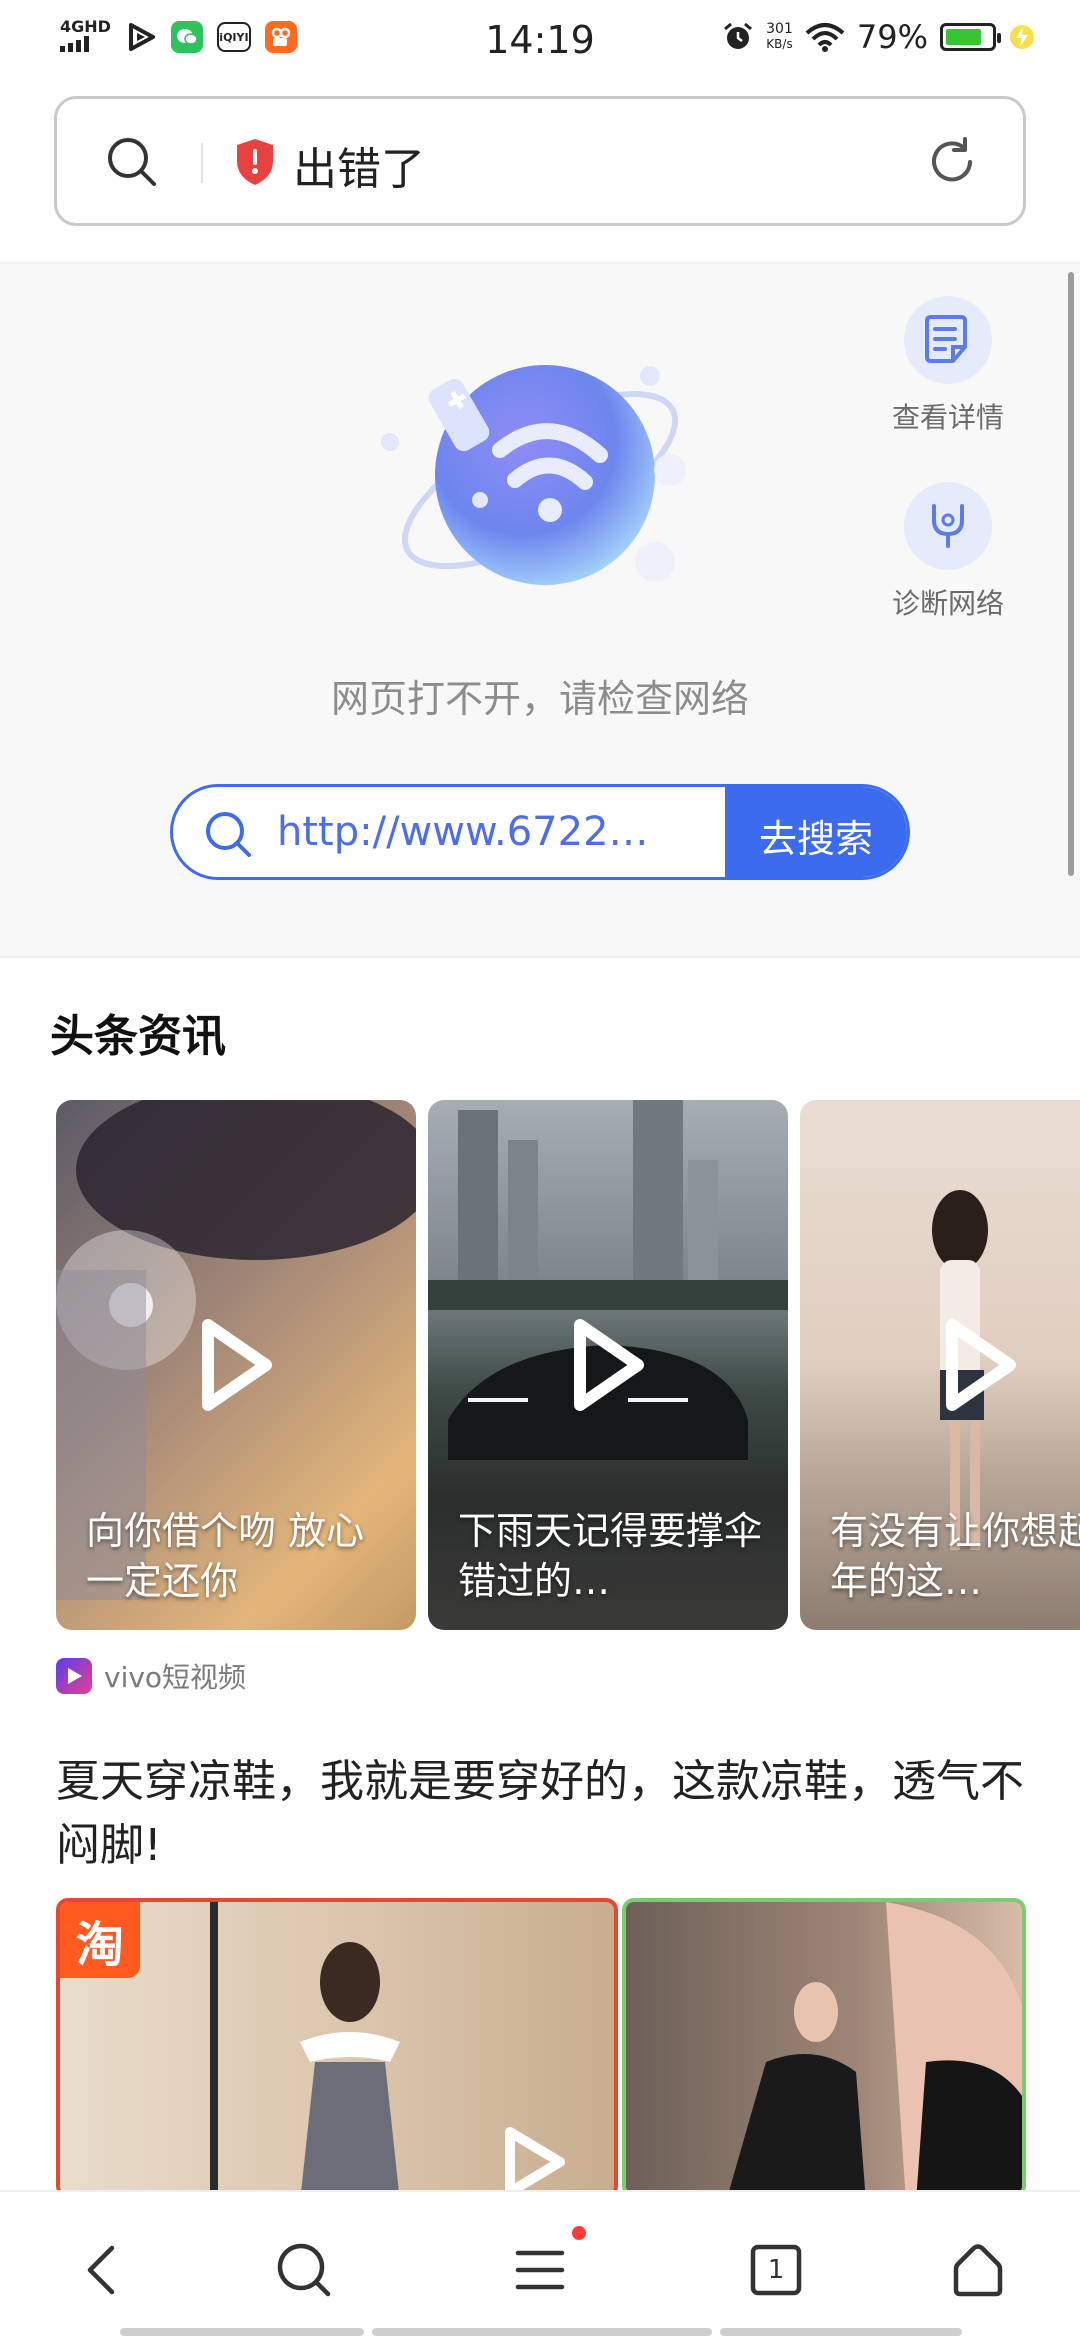 The image size is (1080, 2342). I want to click on tab-count: 1, so click(776, 2270).